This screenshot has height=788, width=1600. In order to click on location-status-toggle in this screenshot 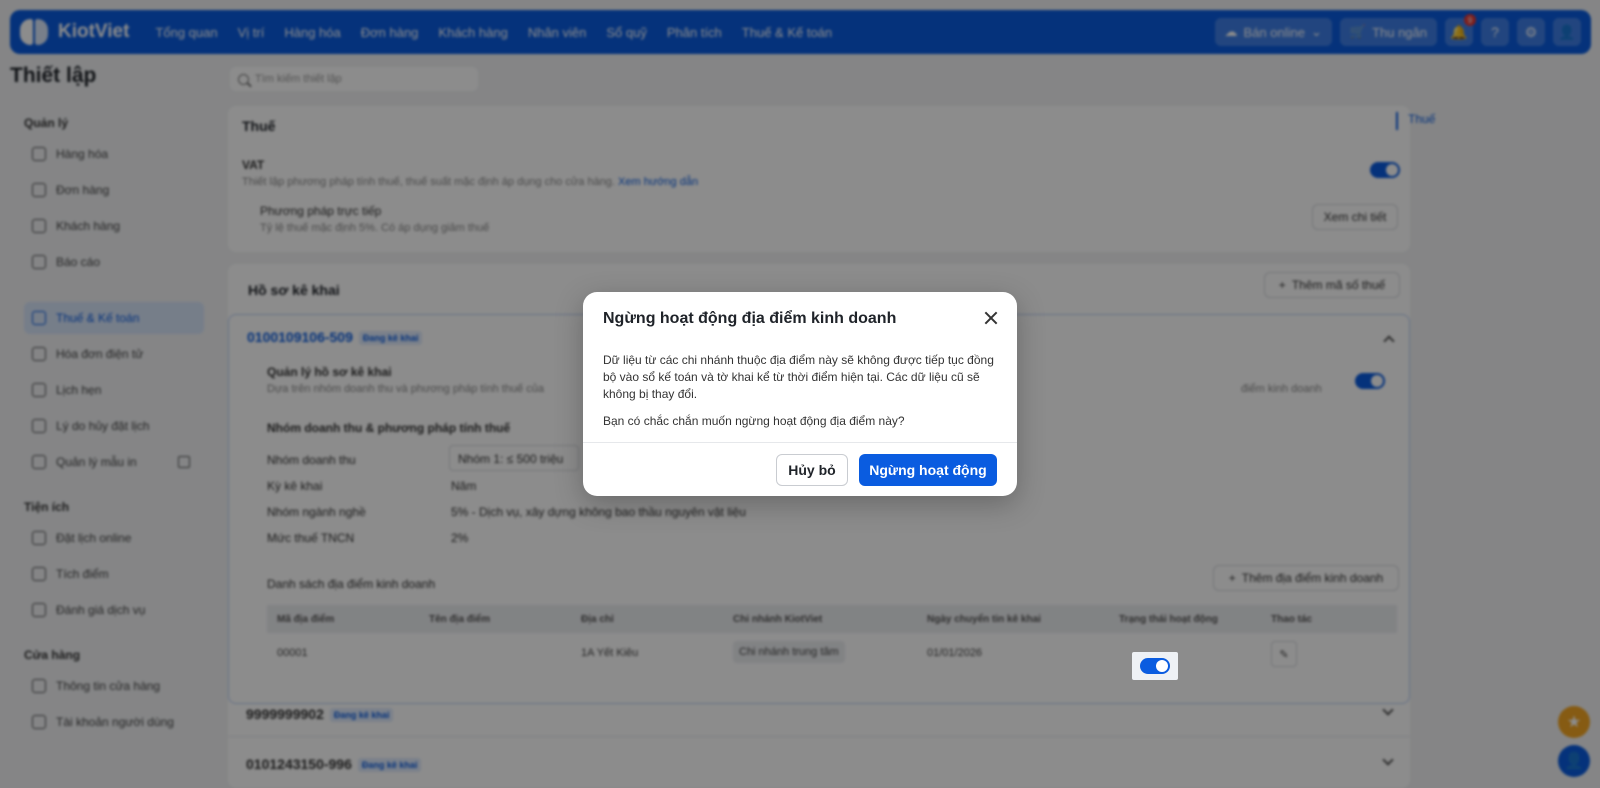, I will do `click(1155, 666)`.